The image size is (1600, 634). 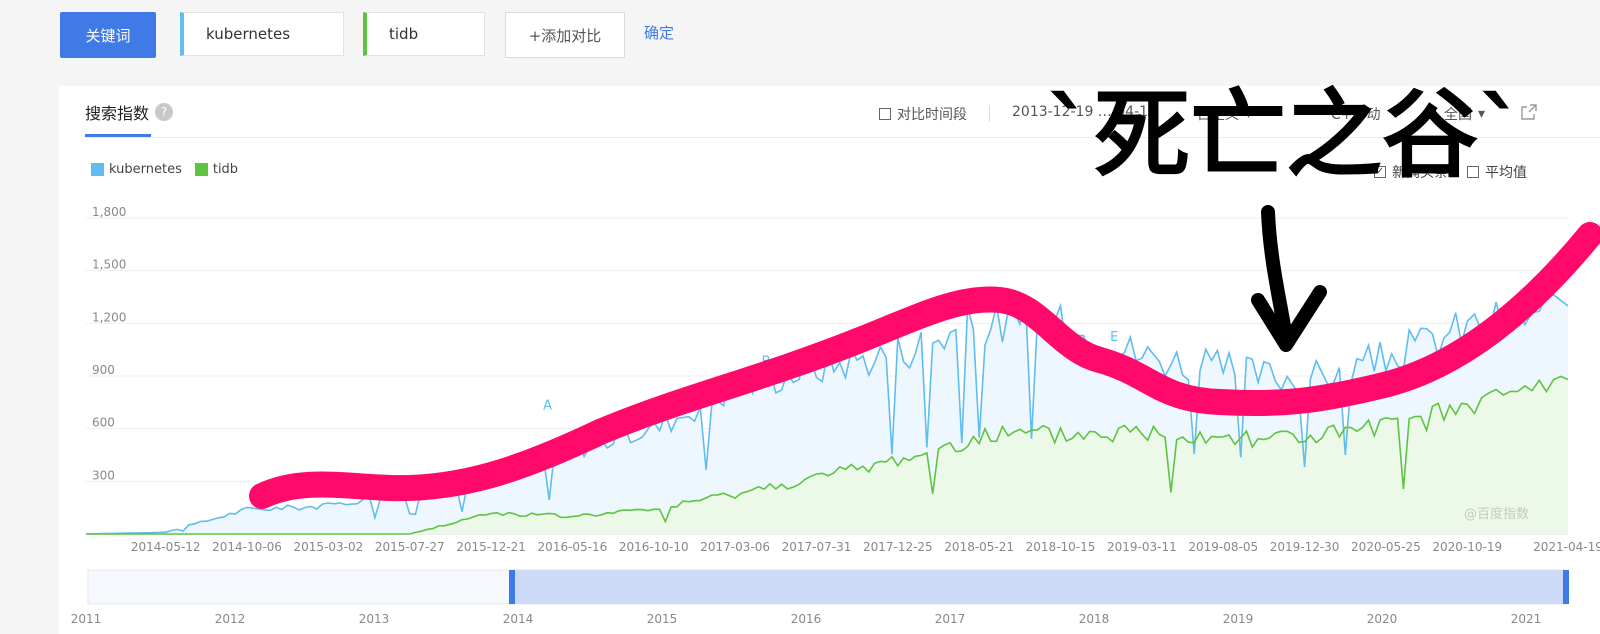 What do you see at coordinates (1039, 587) in the screenshot?
I see `range-slider-selection` at bounding box center [1039, 587].